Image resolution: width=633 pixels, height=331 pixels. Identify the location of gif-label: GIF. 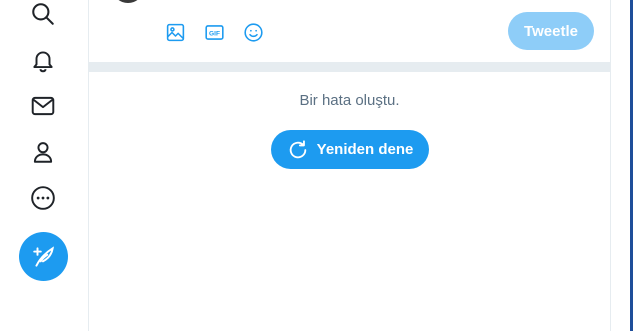
(214, 33).